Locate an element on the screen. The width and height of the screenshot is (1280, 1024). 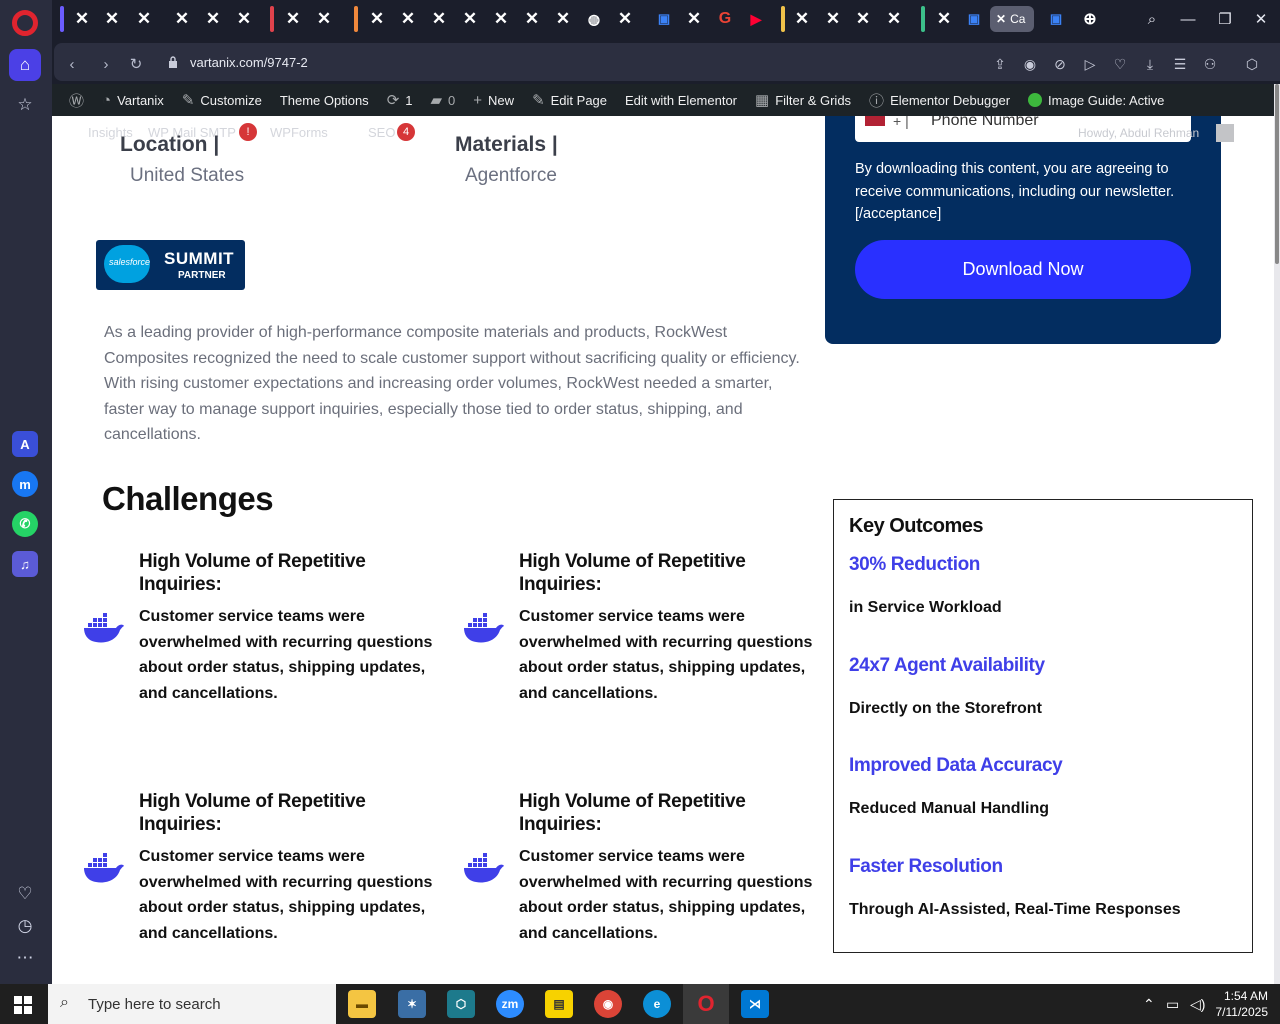
history-icon: ◷ is located at coordinates (25, 926).